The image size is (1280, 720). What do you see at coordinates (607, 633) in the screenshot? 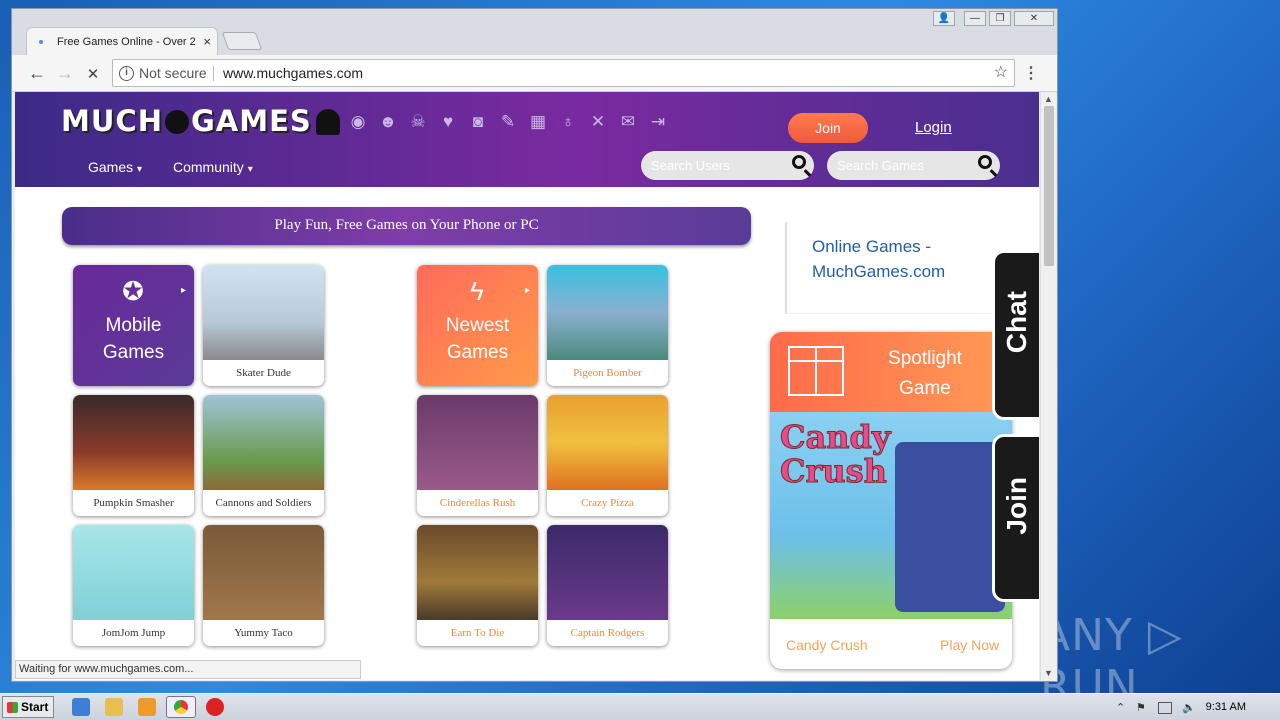
I see `game-title: Captain Rodgers` at bounding box center [607, 633].